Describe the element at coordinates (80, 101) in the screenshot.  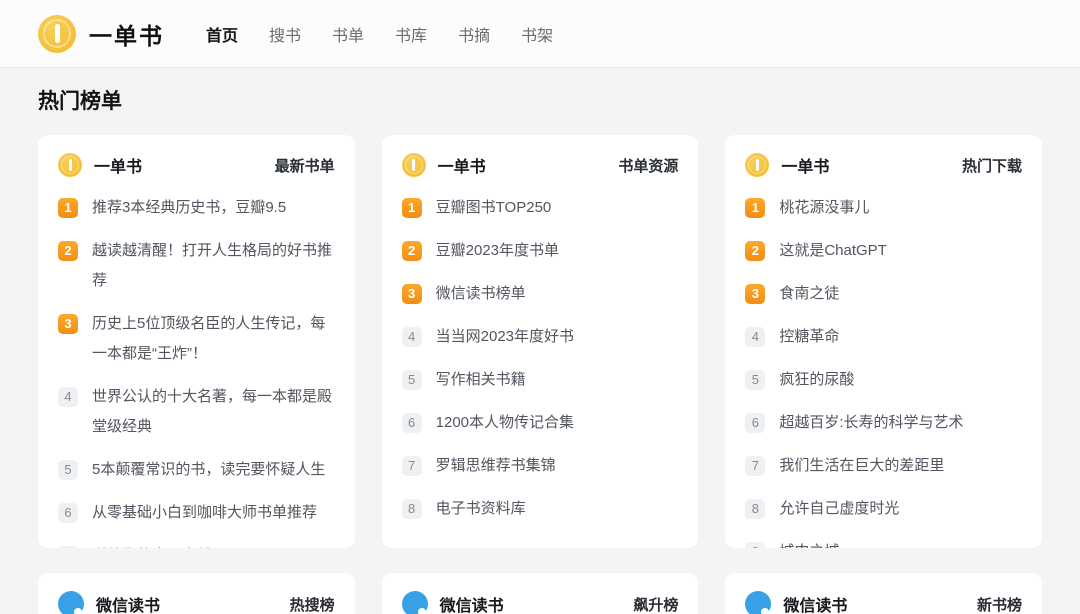
I see `page-title: 热门榜单` at that location.